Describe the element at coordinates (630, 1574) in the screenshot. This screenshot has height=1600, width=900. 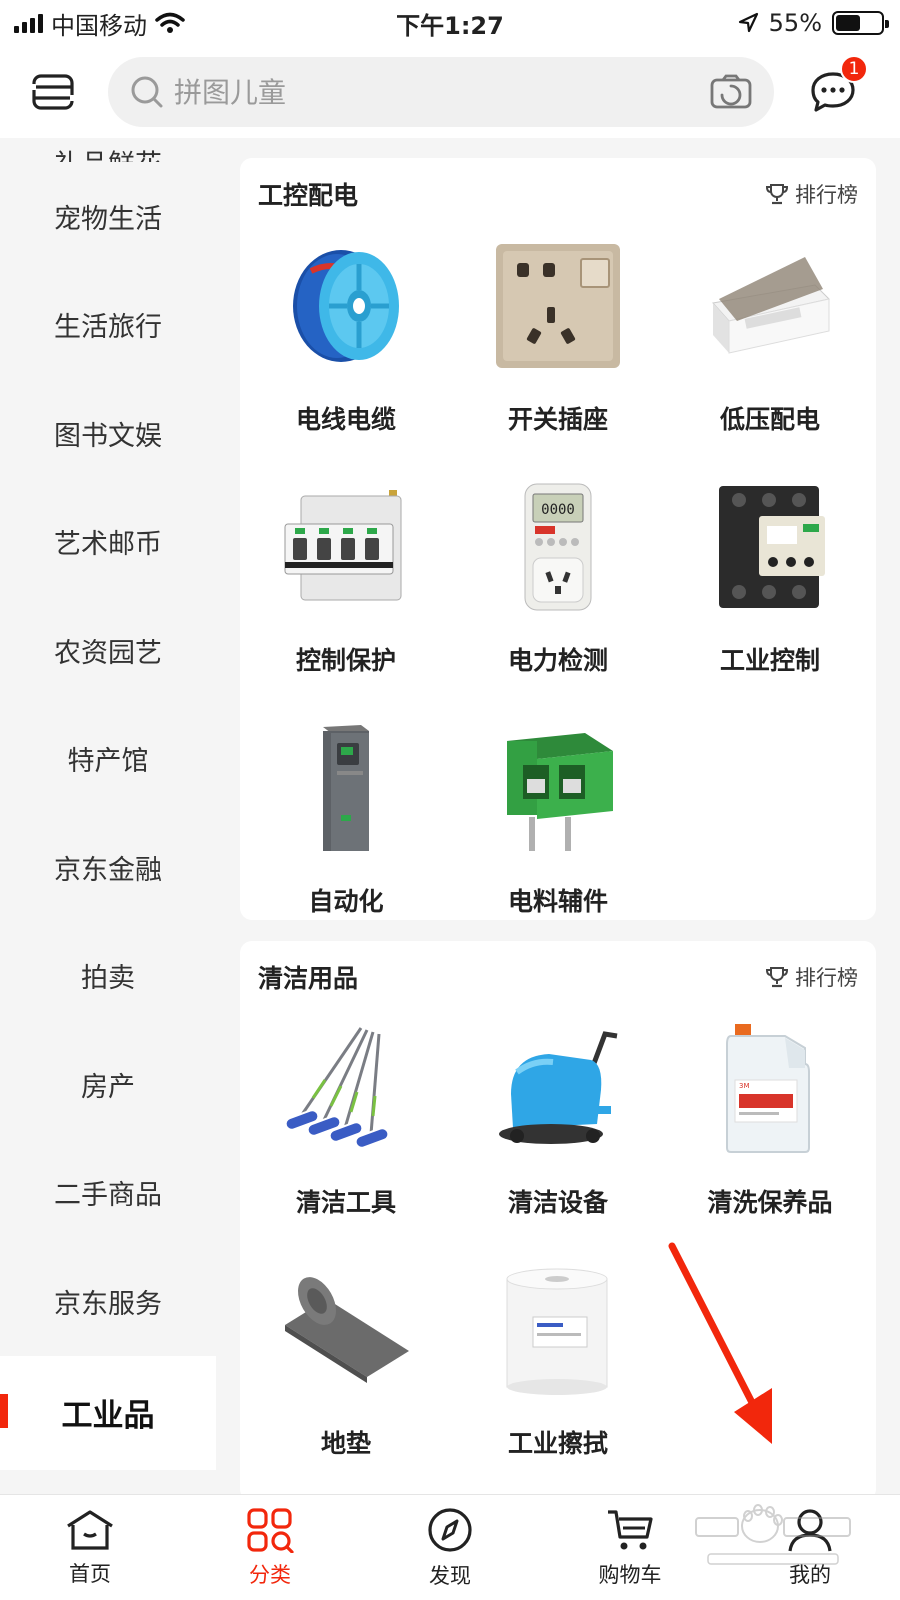
I see `tab-label: 购物车` at that location.